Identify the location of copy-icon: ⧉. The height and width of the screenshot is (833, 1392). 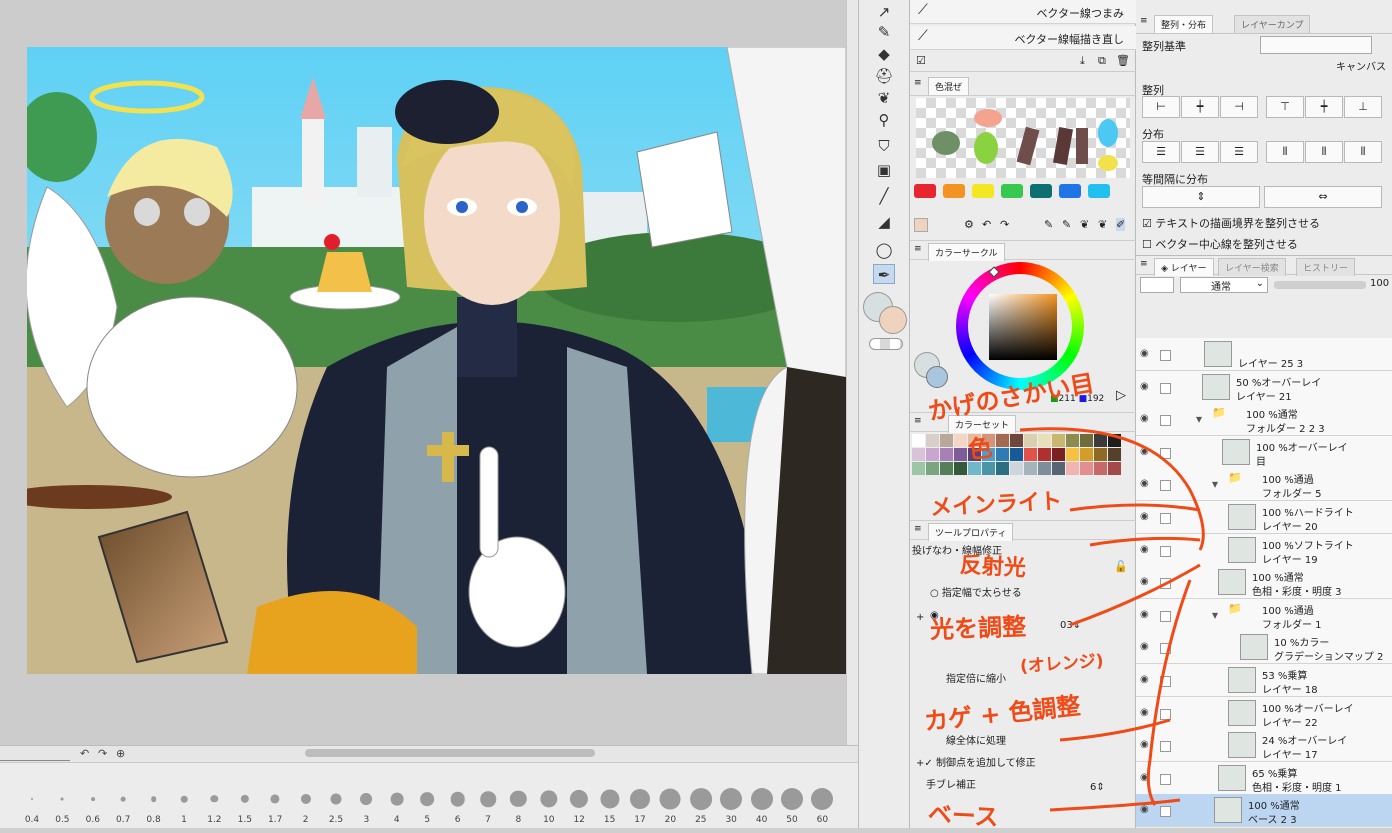
(1102, 61).